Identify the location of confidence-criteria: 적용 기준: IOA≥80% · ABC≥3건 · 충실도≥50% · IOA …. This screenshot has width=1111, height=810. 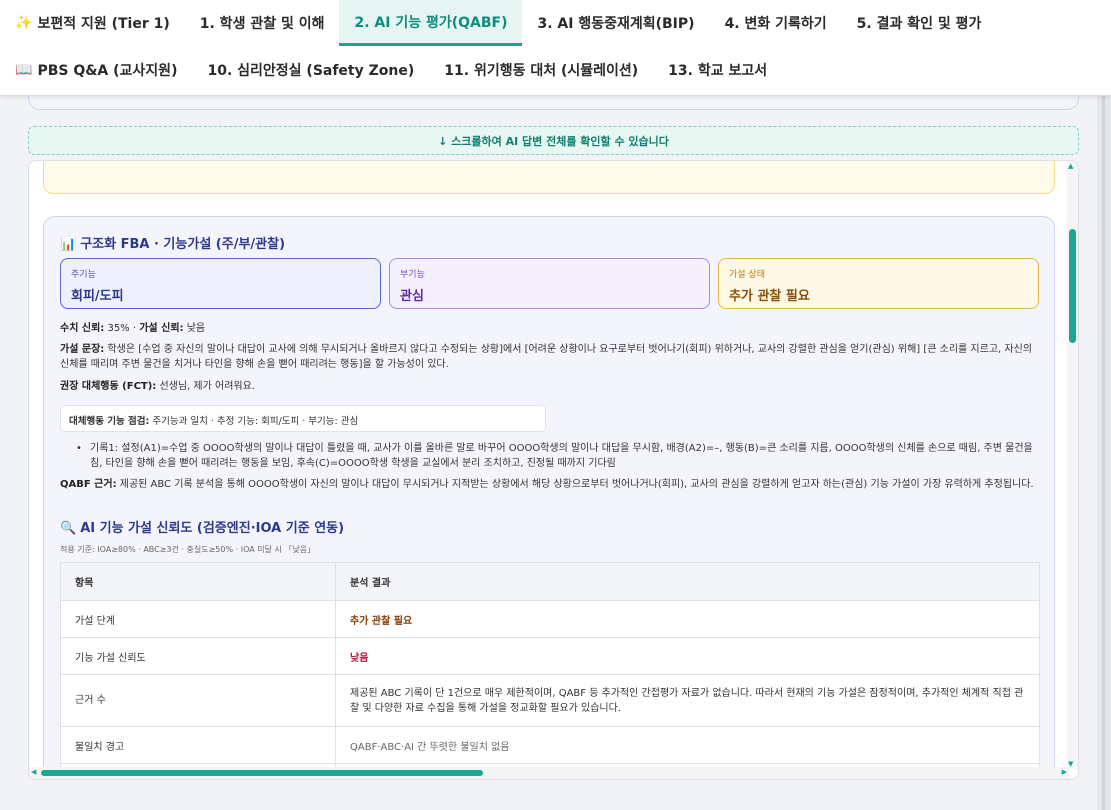
(188, 549).